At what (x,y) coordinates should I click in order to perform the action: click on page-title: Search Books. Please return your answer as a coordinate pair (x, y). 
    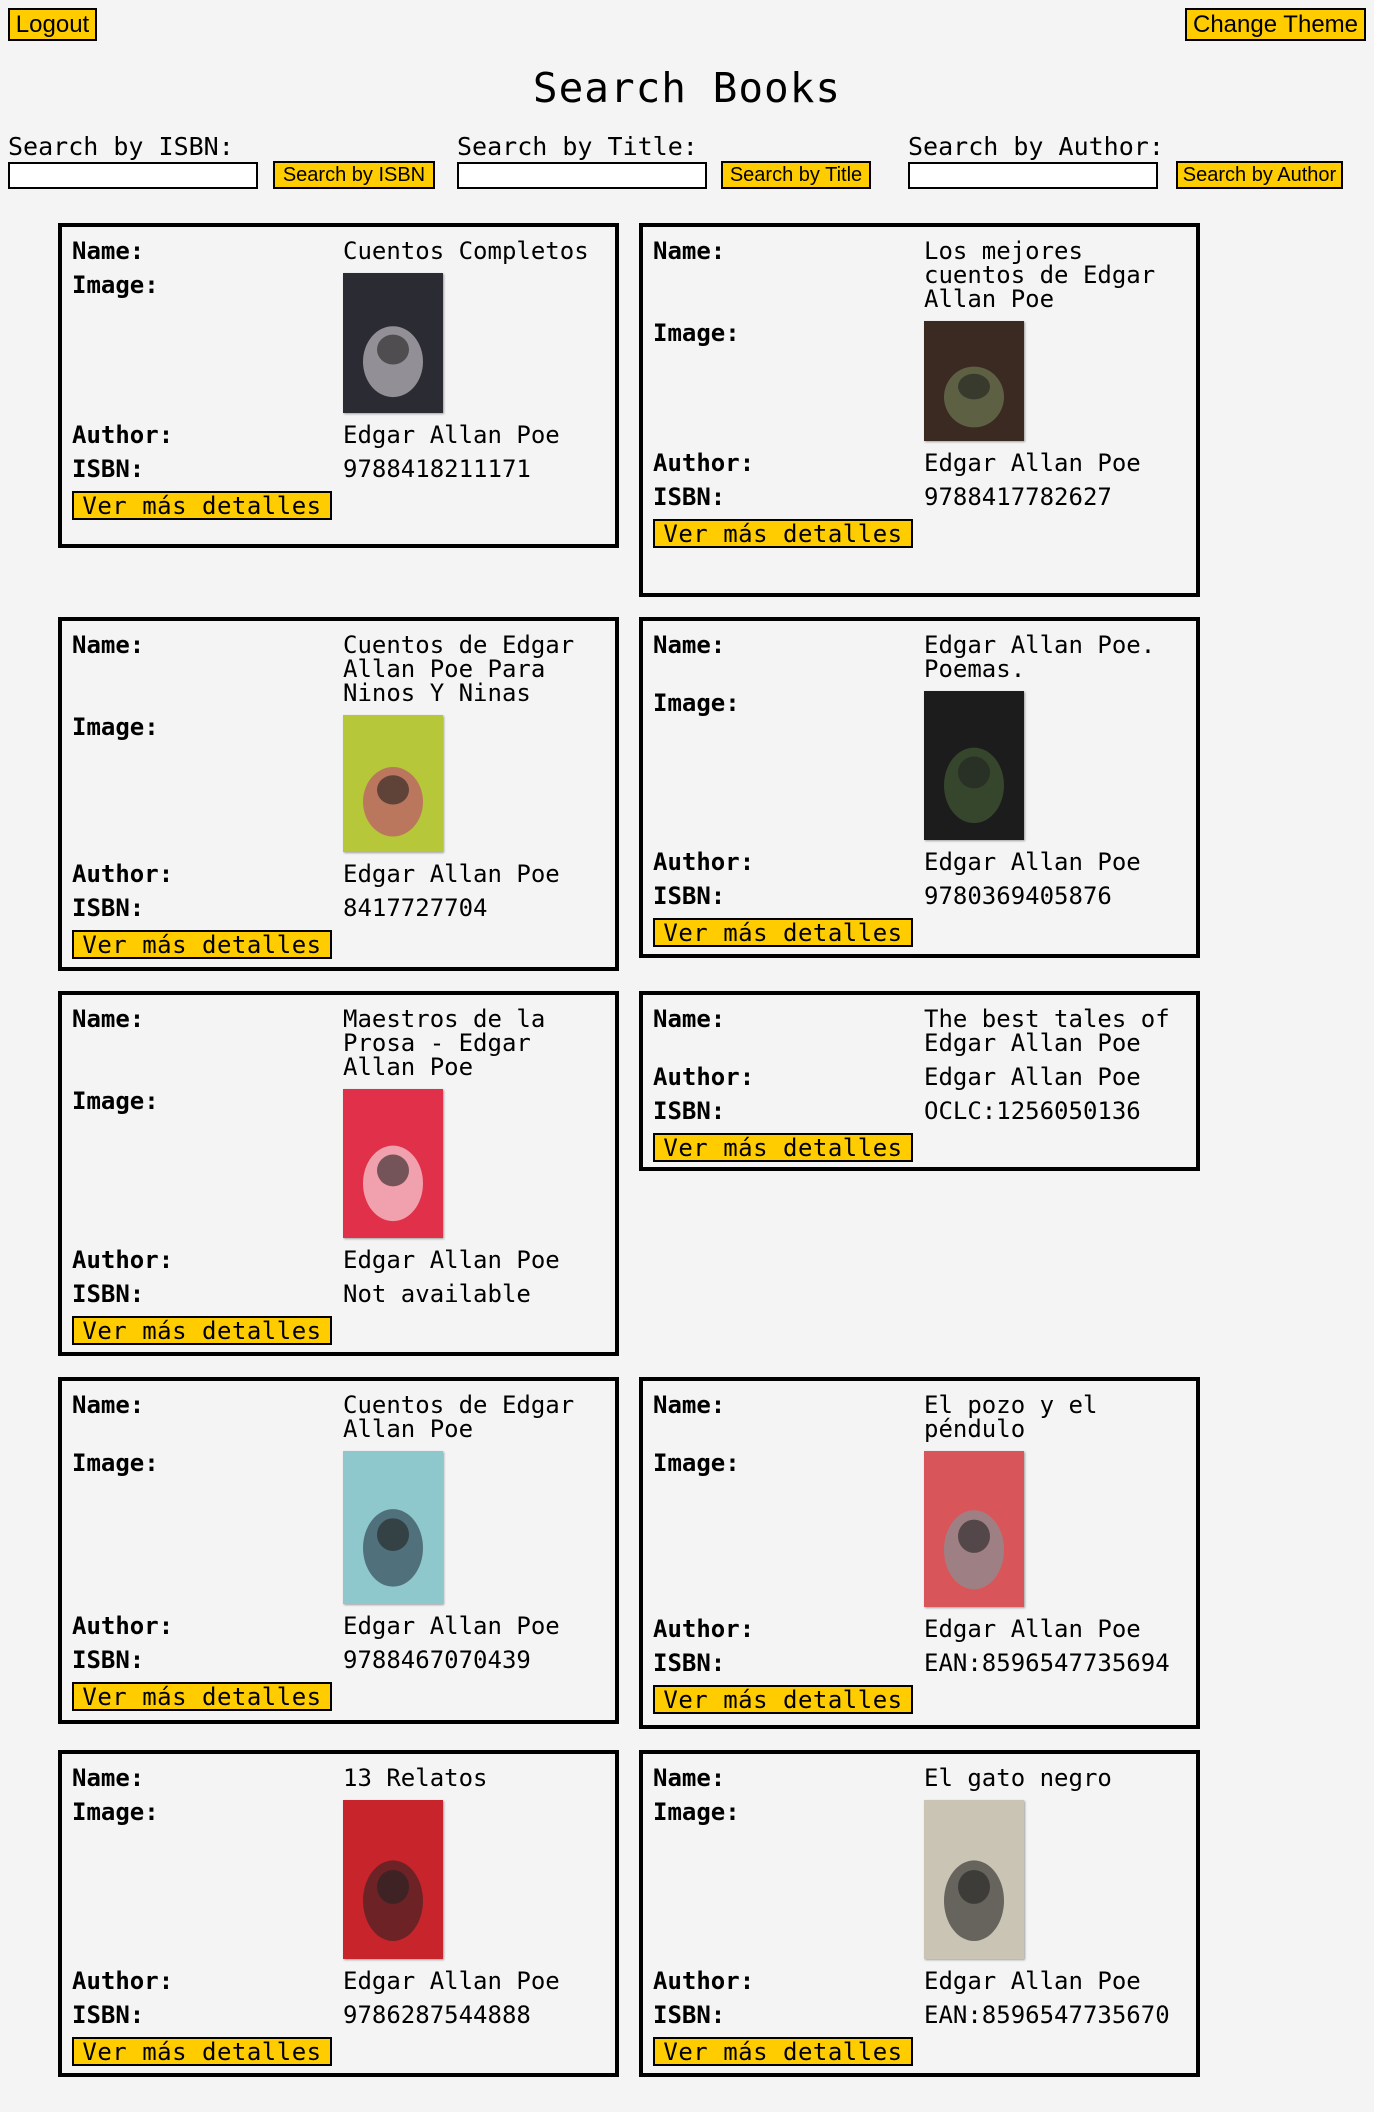
    Looking at the image, I should click on (687, 88).